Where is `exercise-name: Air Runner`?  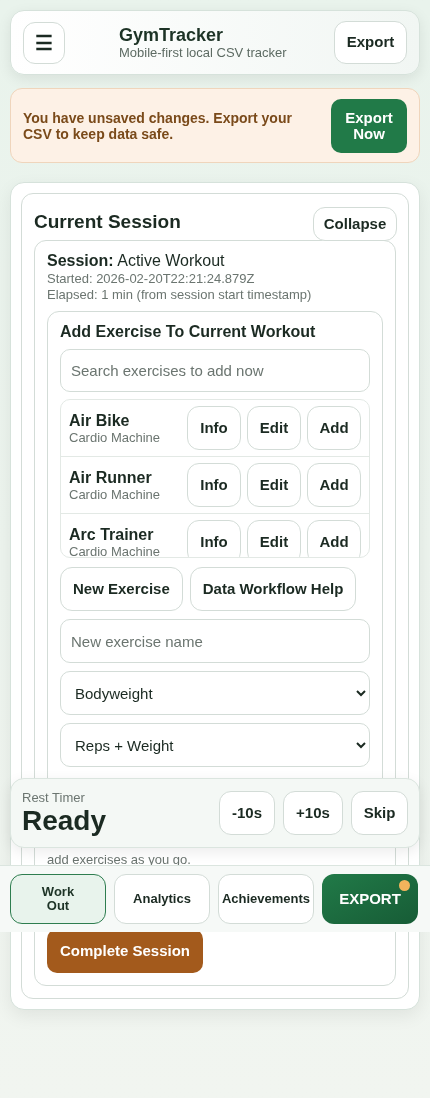
exercise-name: Air Runner is located at coordinates (111, 477).